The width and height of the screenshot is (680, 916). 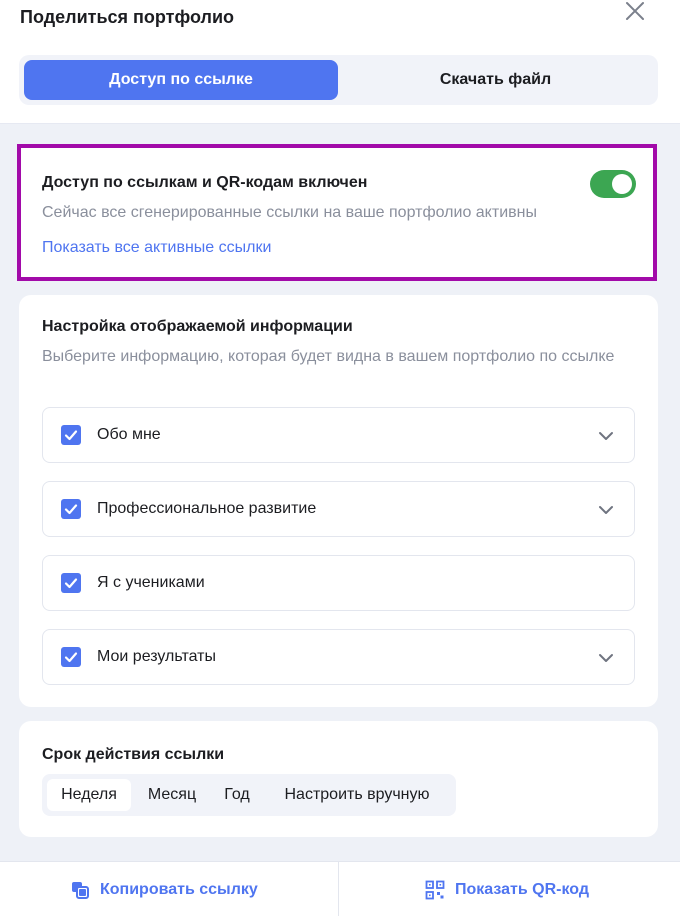 What do you see at coordinates (205, 182) in the screenshot?
I see `access-status-title: Доступ по ссылкам и QR-кодам включен` at bounding box center [205, 182].